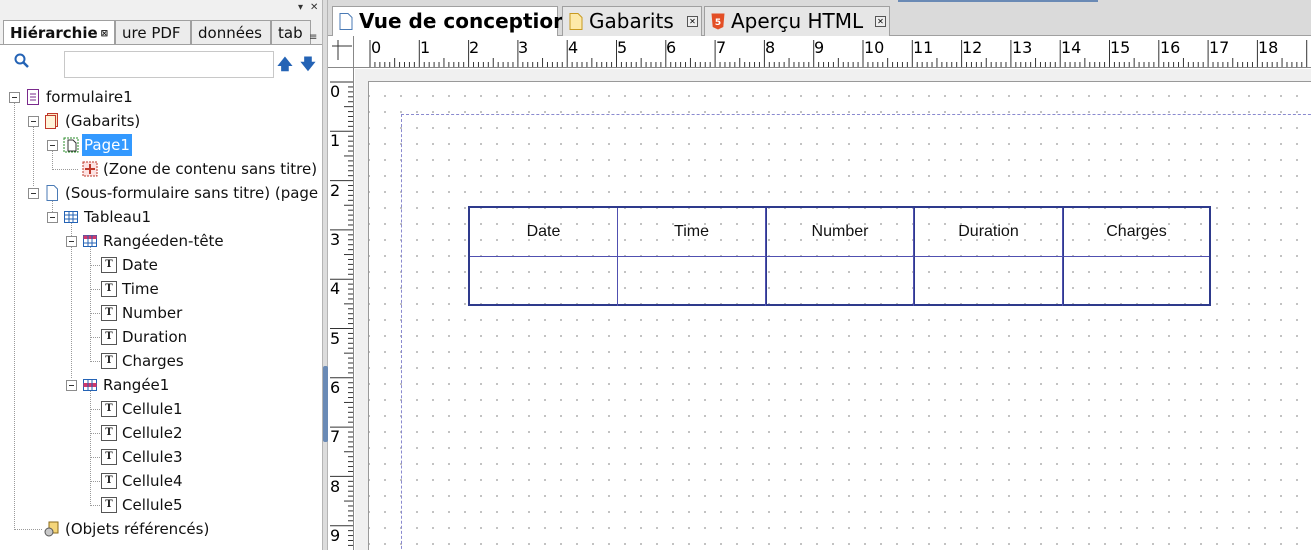 The height and width of the screenshot is (550, 1311). Describe the element at coordinates (988, 232) in the screenshot. I see `table-header-cell: Duration` at that location.